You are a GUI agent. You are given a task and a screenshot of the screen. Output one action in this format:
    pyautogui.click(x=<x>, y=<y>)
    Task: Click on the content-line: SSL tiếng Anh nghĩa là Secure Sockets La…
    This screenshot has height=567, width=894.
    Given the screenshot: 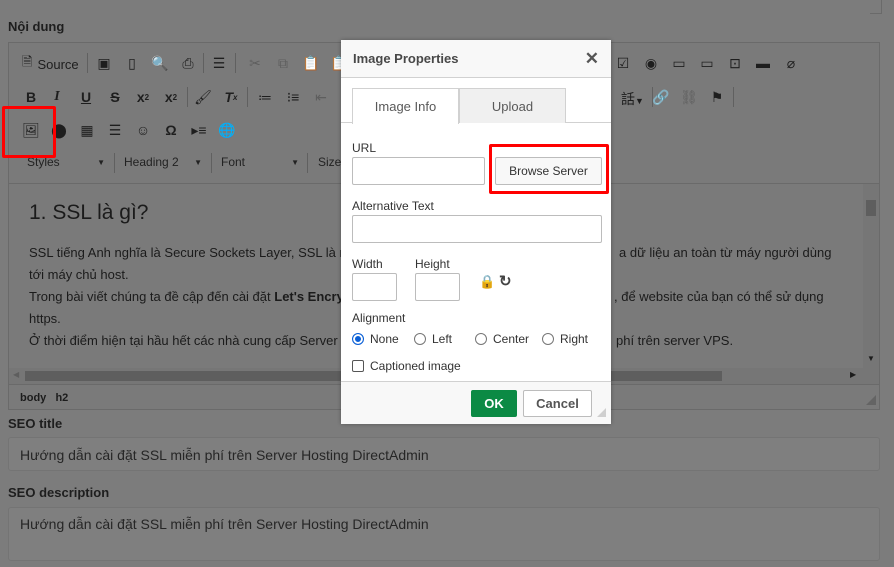 What is the action you would take?
    pyautogui.click(x=186, y=252)
    